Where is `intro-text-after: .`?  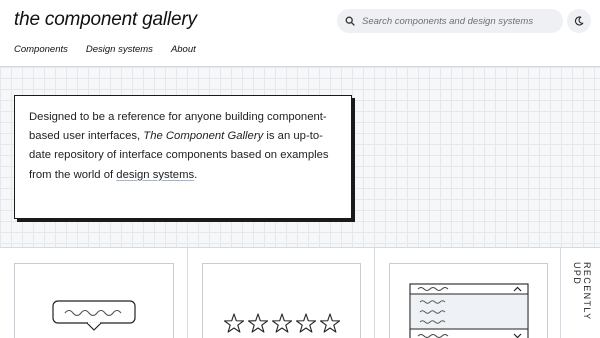 intro-text-after: . is located at coordinates (196, 174).